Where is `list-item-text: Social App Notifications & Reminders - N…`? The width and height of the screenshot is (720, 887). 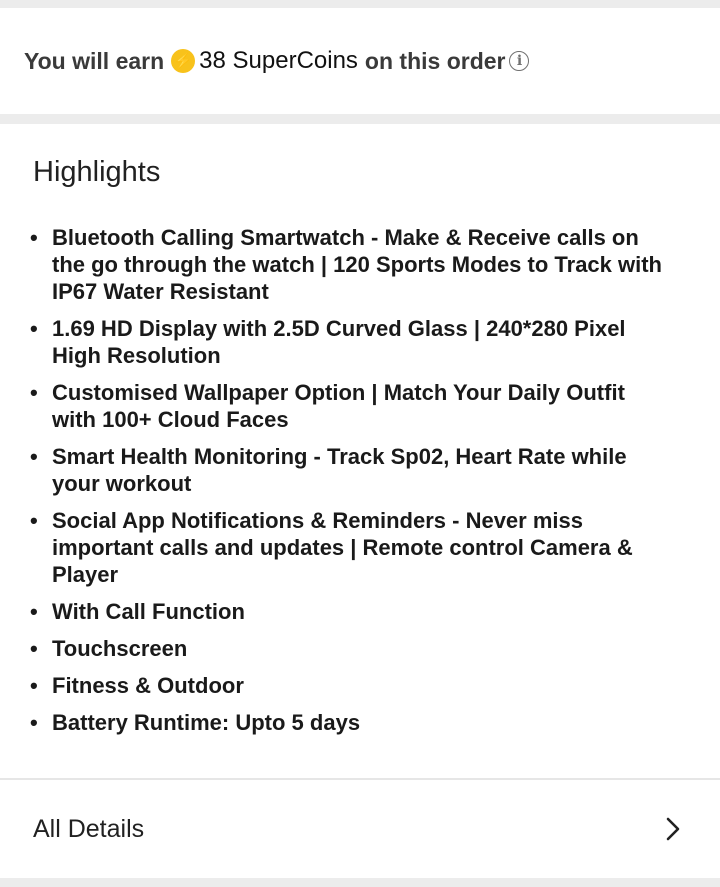 list-item-text: Social App Notifications & Reminders - N… is located at coordinates (342, 547).